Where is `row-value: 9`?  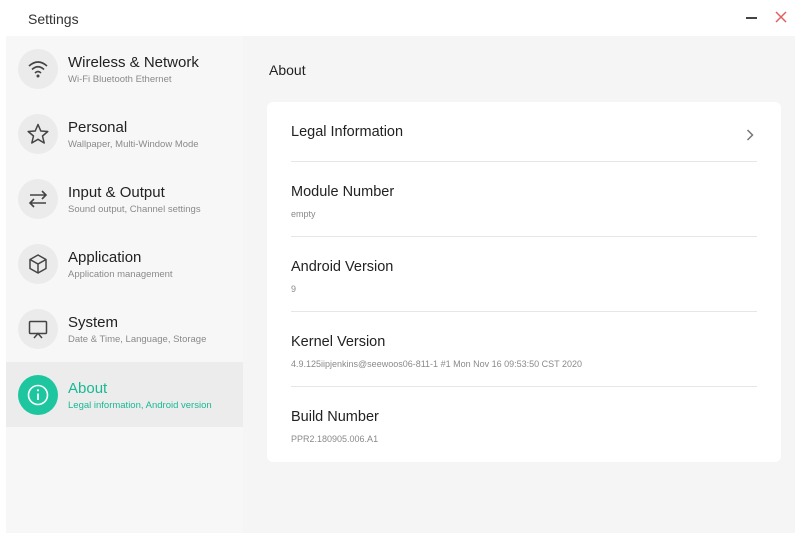
row-value: 9 is located at coordinates (294, 289).